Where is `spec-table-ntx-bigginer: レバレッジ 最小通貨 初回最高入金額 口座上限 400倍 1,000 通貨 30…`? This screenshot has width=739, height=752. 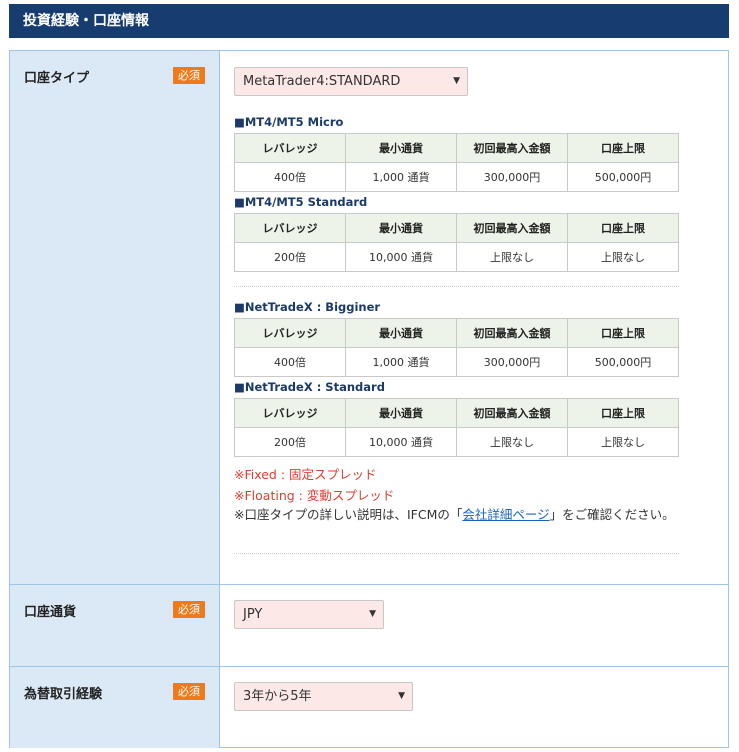 spec-table-ntx-bigginer: レバレッジ 最小通貨 初回最高入金額 口座上限 400倍 1,000 通貨 30… is located at coordinates (456, 347).